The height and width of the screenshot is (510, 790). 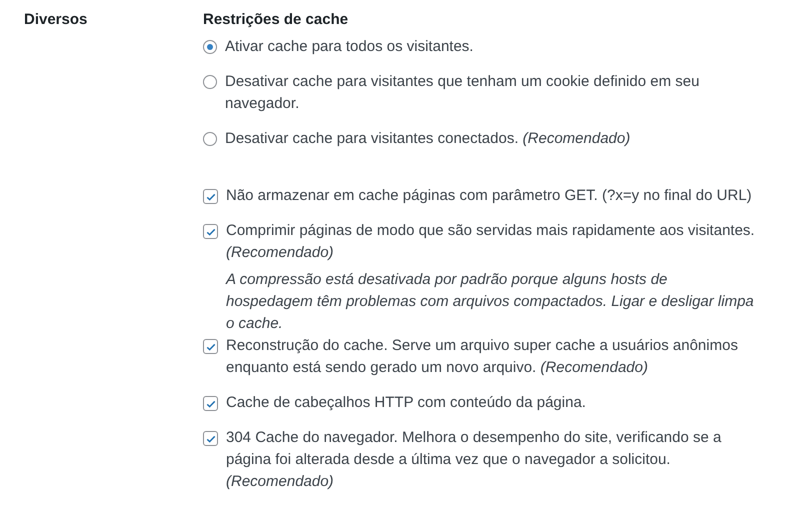 I want to click on option-label: Ativar cache para todos os visitantes., so click(x=349, y=47).